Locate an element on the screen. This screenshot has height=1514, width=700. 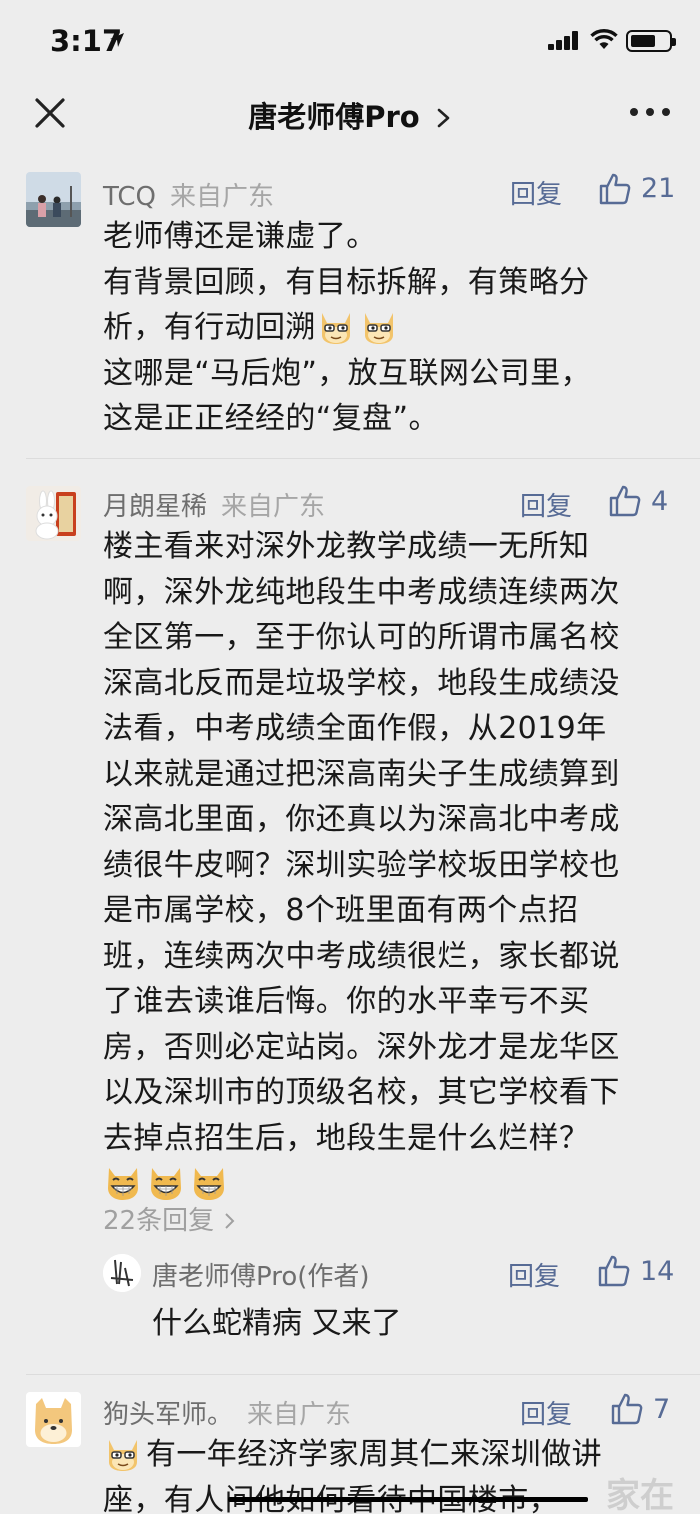
comment-line: 这是正正经经的“复盘”。 is located at coordinates (271, 418).